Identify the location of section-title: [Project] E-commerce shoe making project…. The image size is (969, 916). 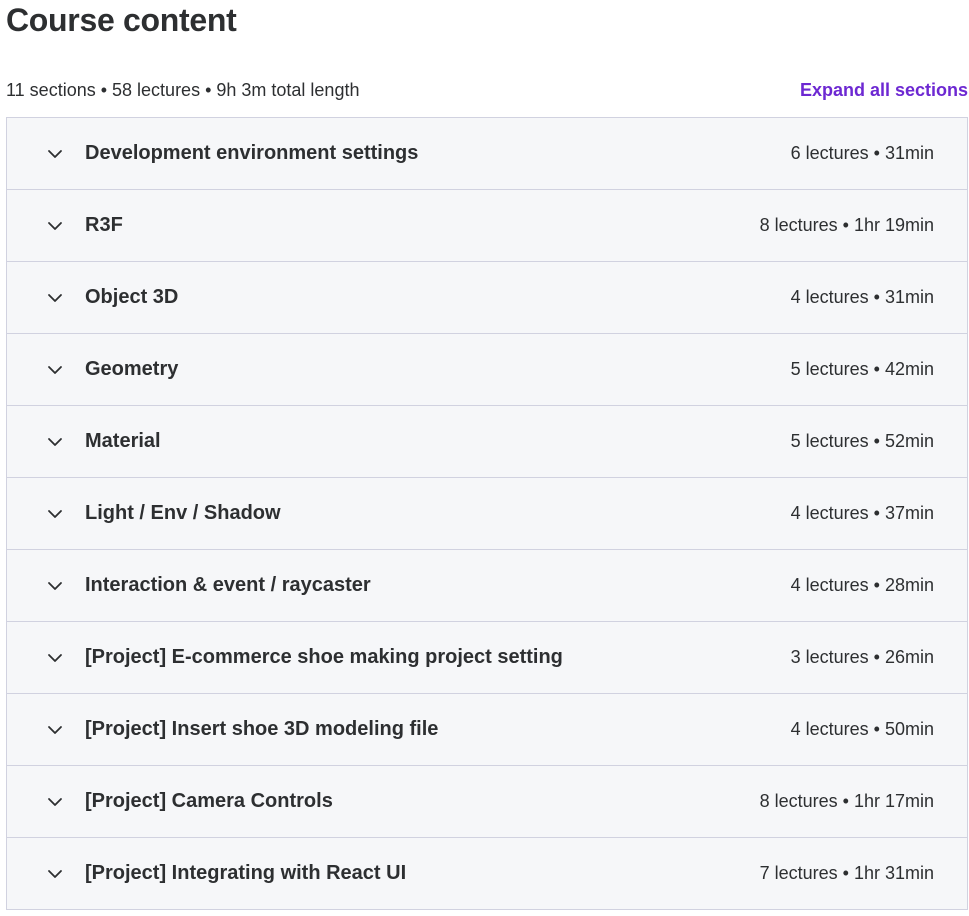
(324, 657).